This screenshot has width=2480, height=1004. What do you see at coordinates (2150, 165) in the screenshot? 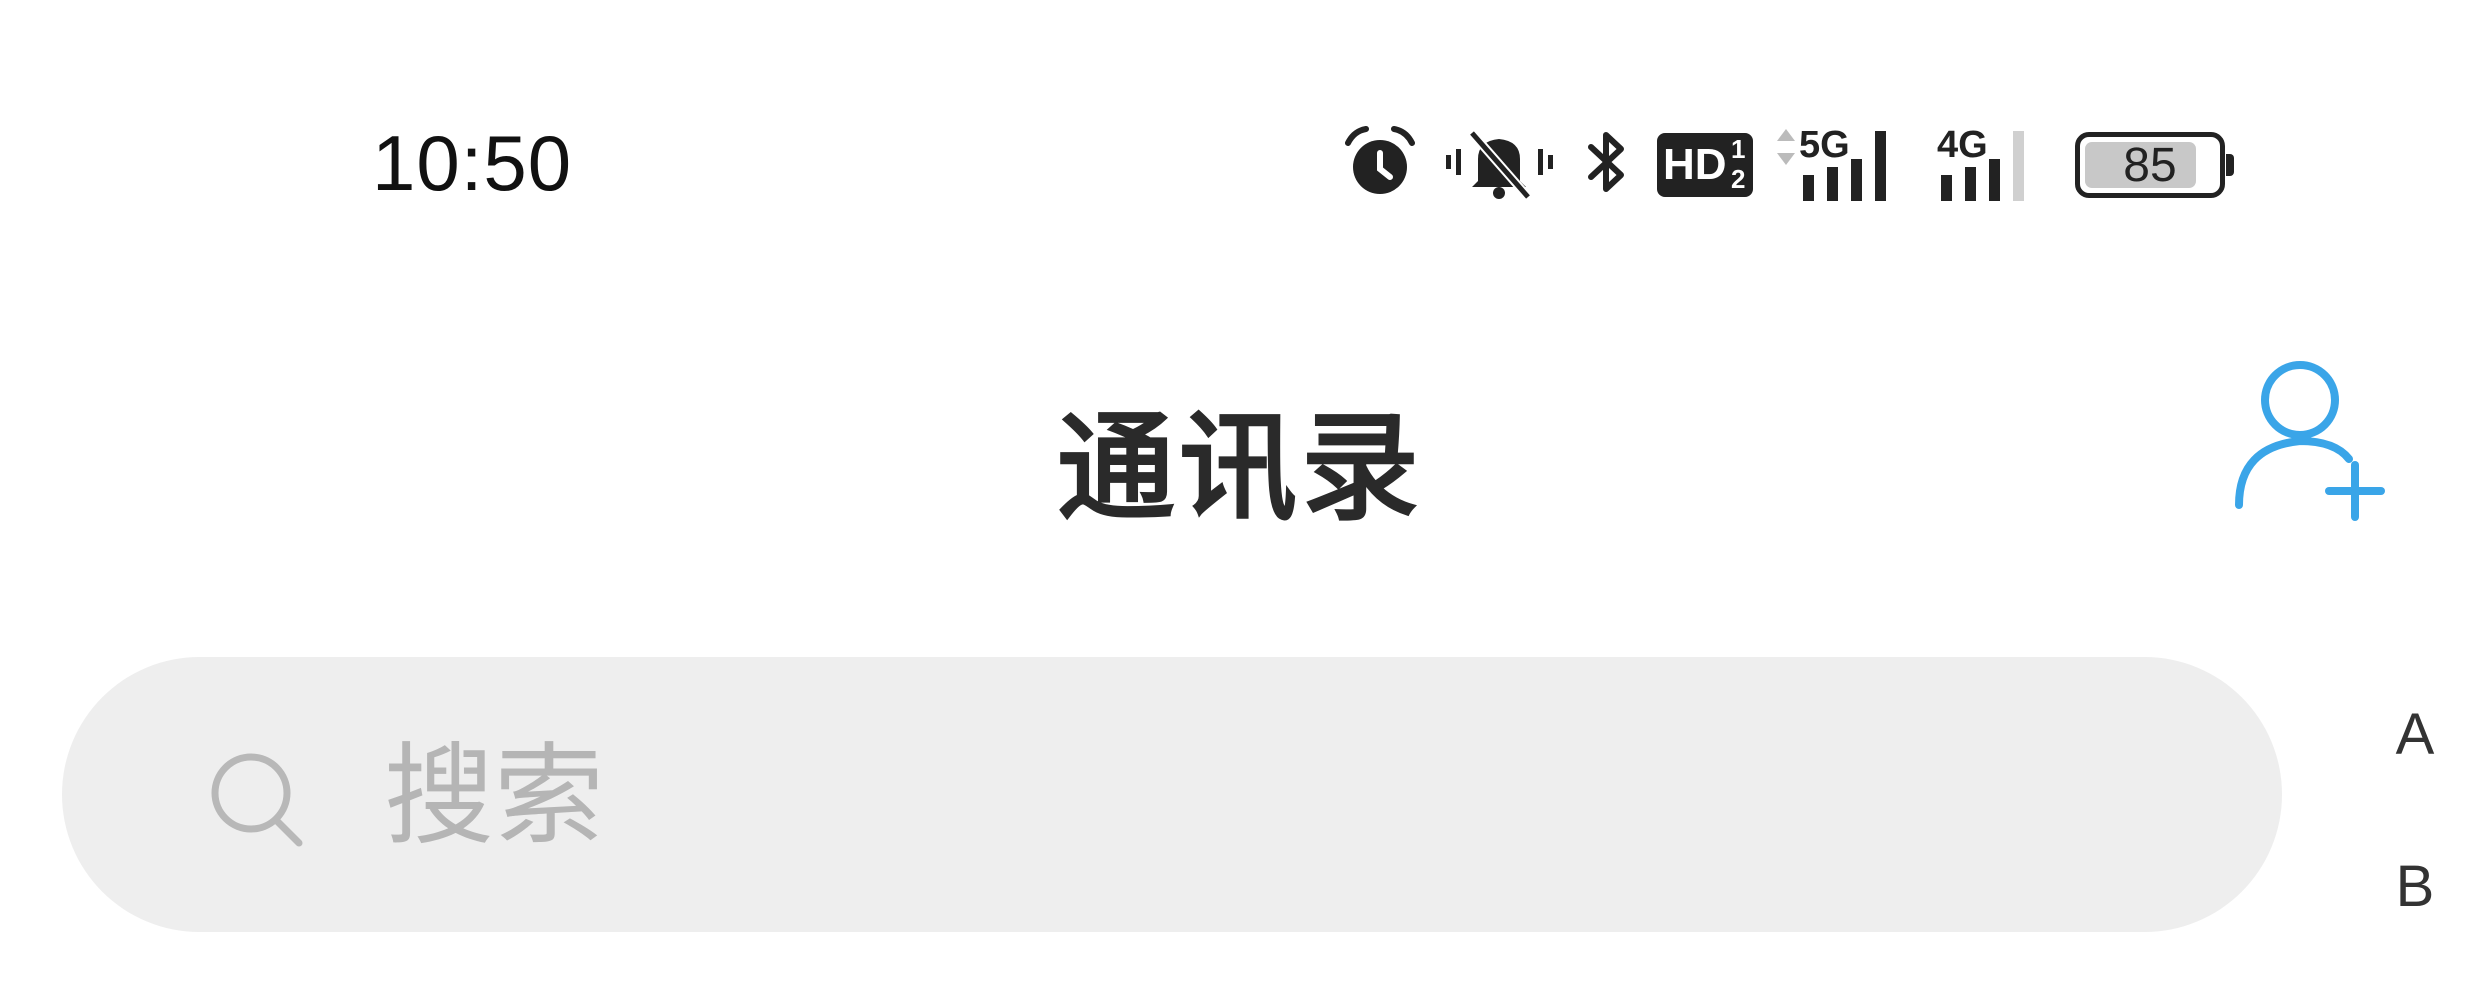
I see `battery-level: 85` at bounding box center [2150, 165].